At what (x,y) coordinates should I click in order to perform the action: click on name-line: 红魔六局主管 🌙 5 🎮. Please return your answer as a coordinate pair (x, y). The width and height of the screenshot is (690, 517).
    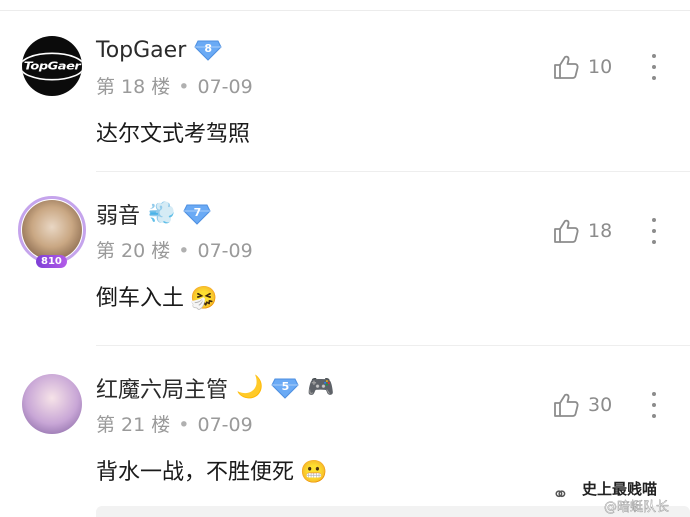
    Looking at the image, I should click on (215, 388).